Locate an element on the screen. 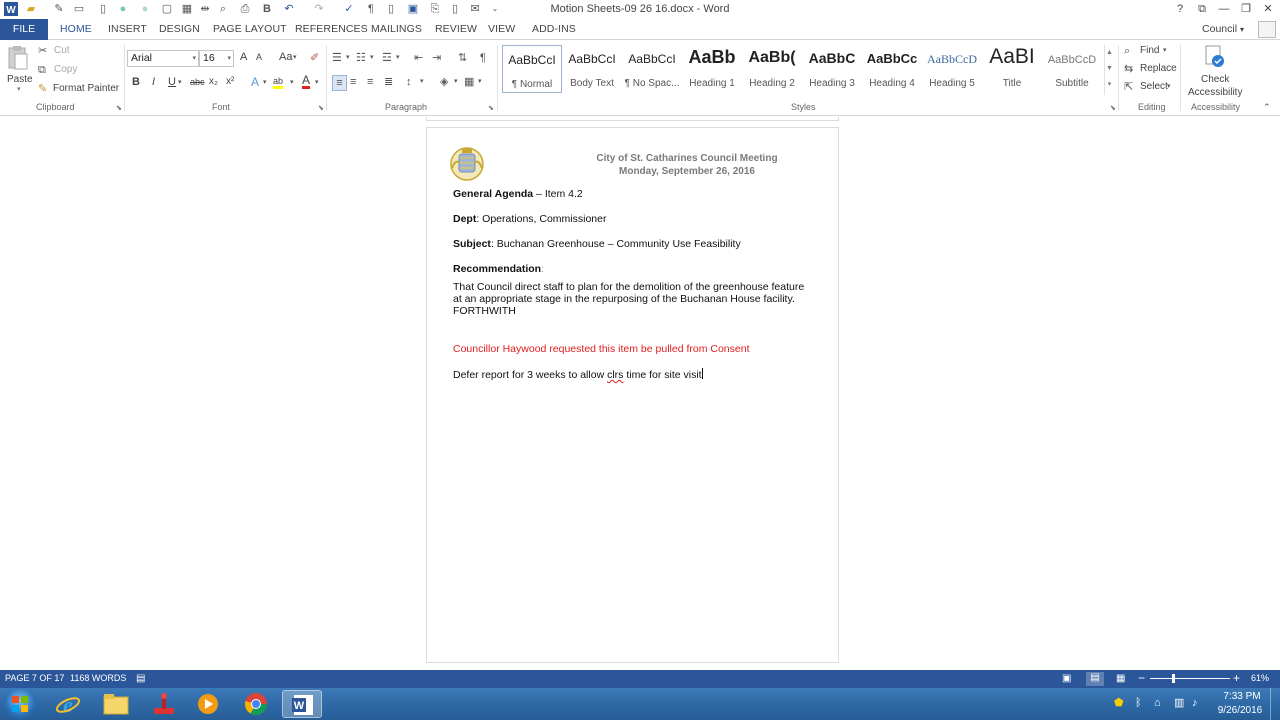 Image resolution: width=1280 pixels, height=720 pixels. taskbar-internet-explorer: e is located at coordinates (68, 704).